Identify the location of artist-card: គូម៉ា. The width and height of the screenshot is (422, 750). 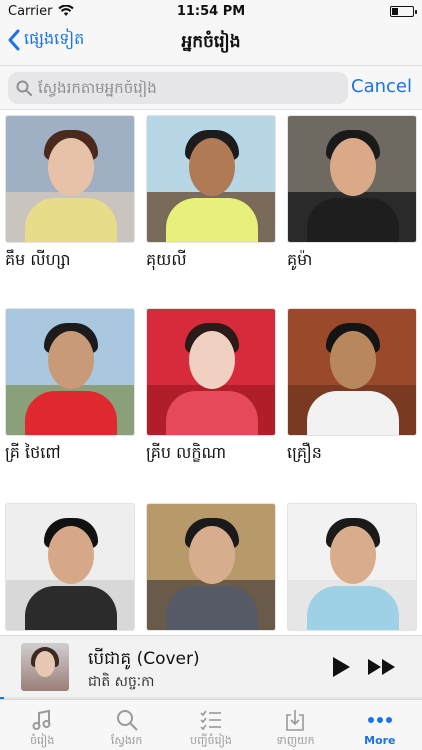
(352, 193).